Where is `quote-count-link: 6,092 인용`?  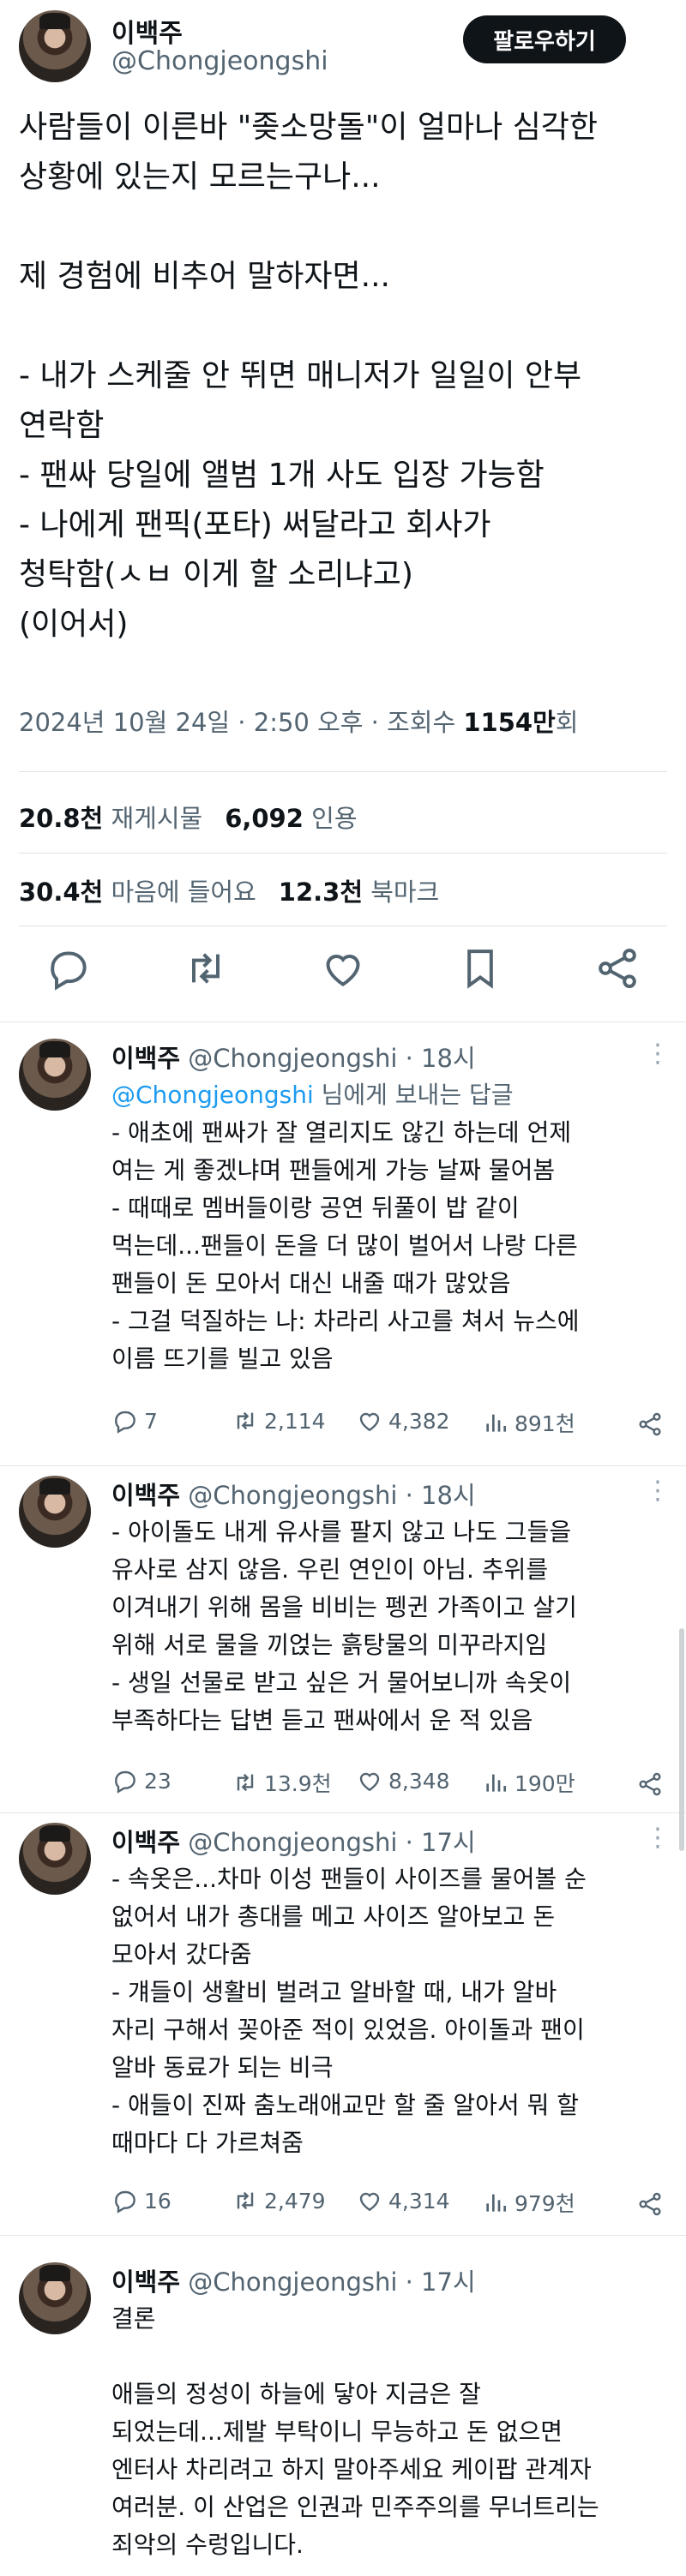
quote-count-link: 6,092 인용 is located at coordinates (291, 818).